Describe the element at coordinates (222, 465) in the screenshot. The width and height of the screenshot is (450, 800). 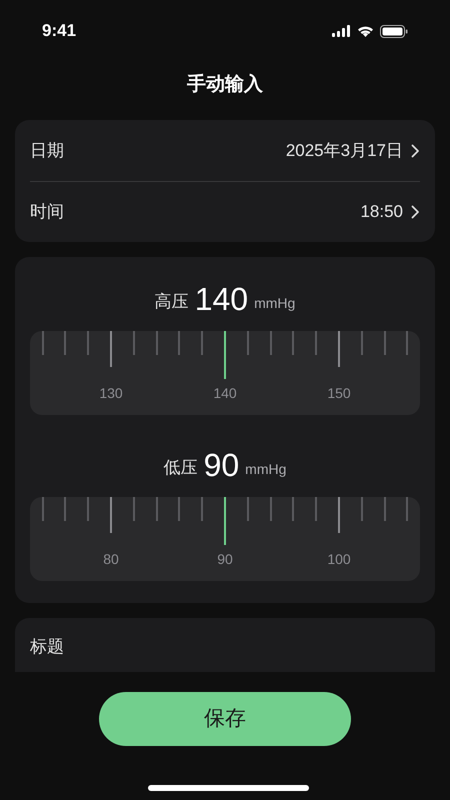
I see `picker-value: 90` at that location.